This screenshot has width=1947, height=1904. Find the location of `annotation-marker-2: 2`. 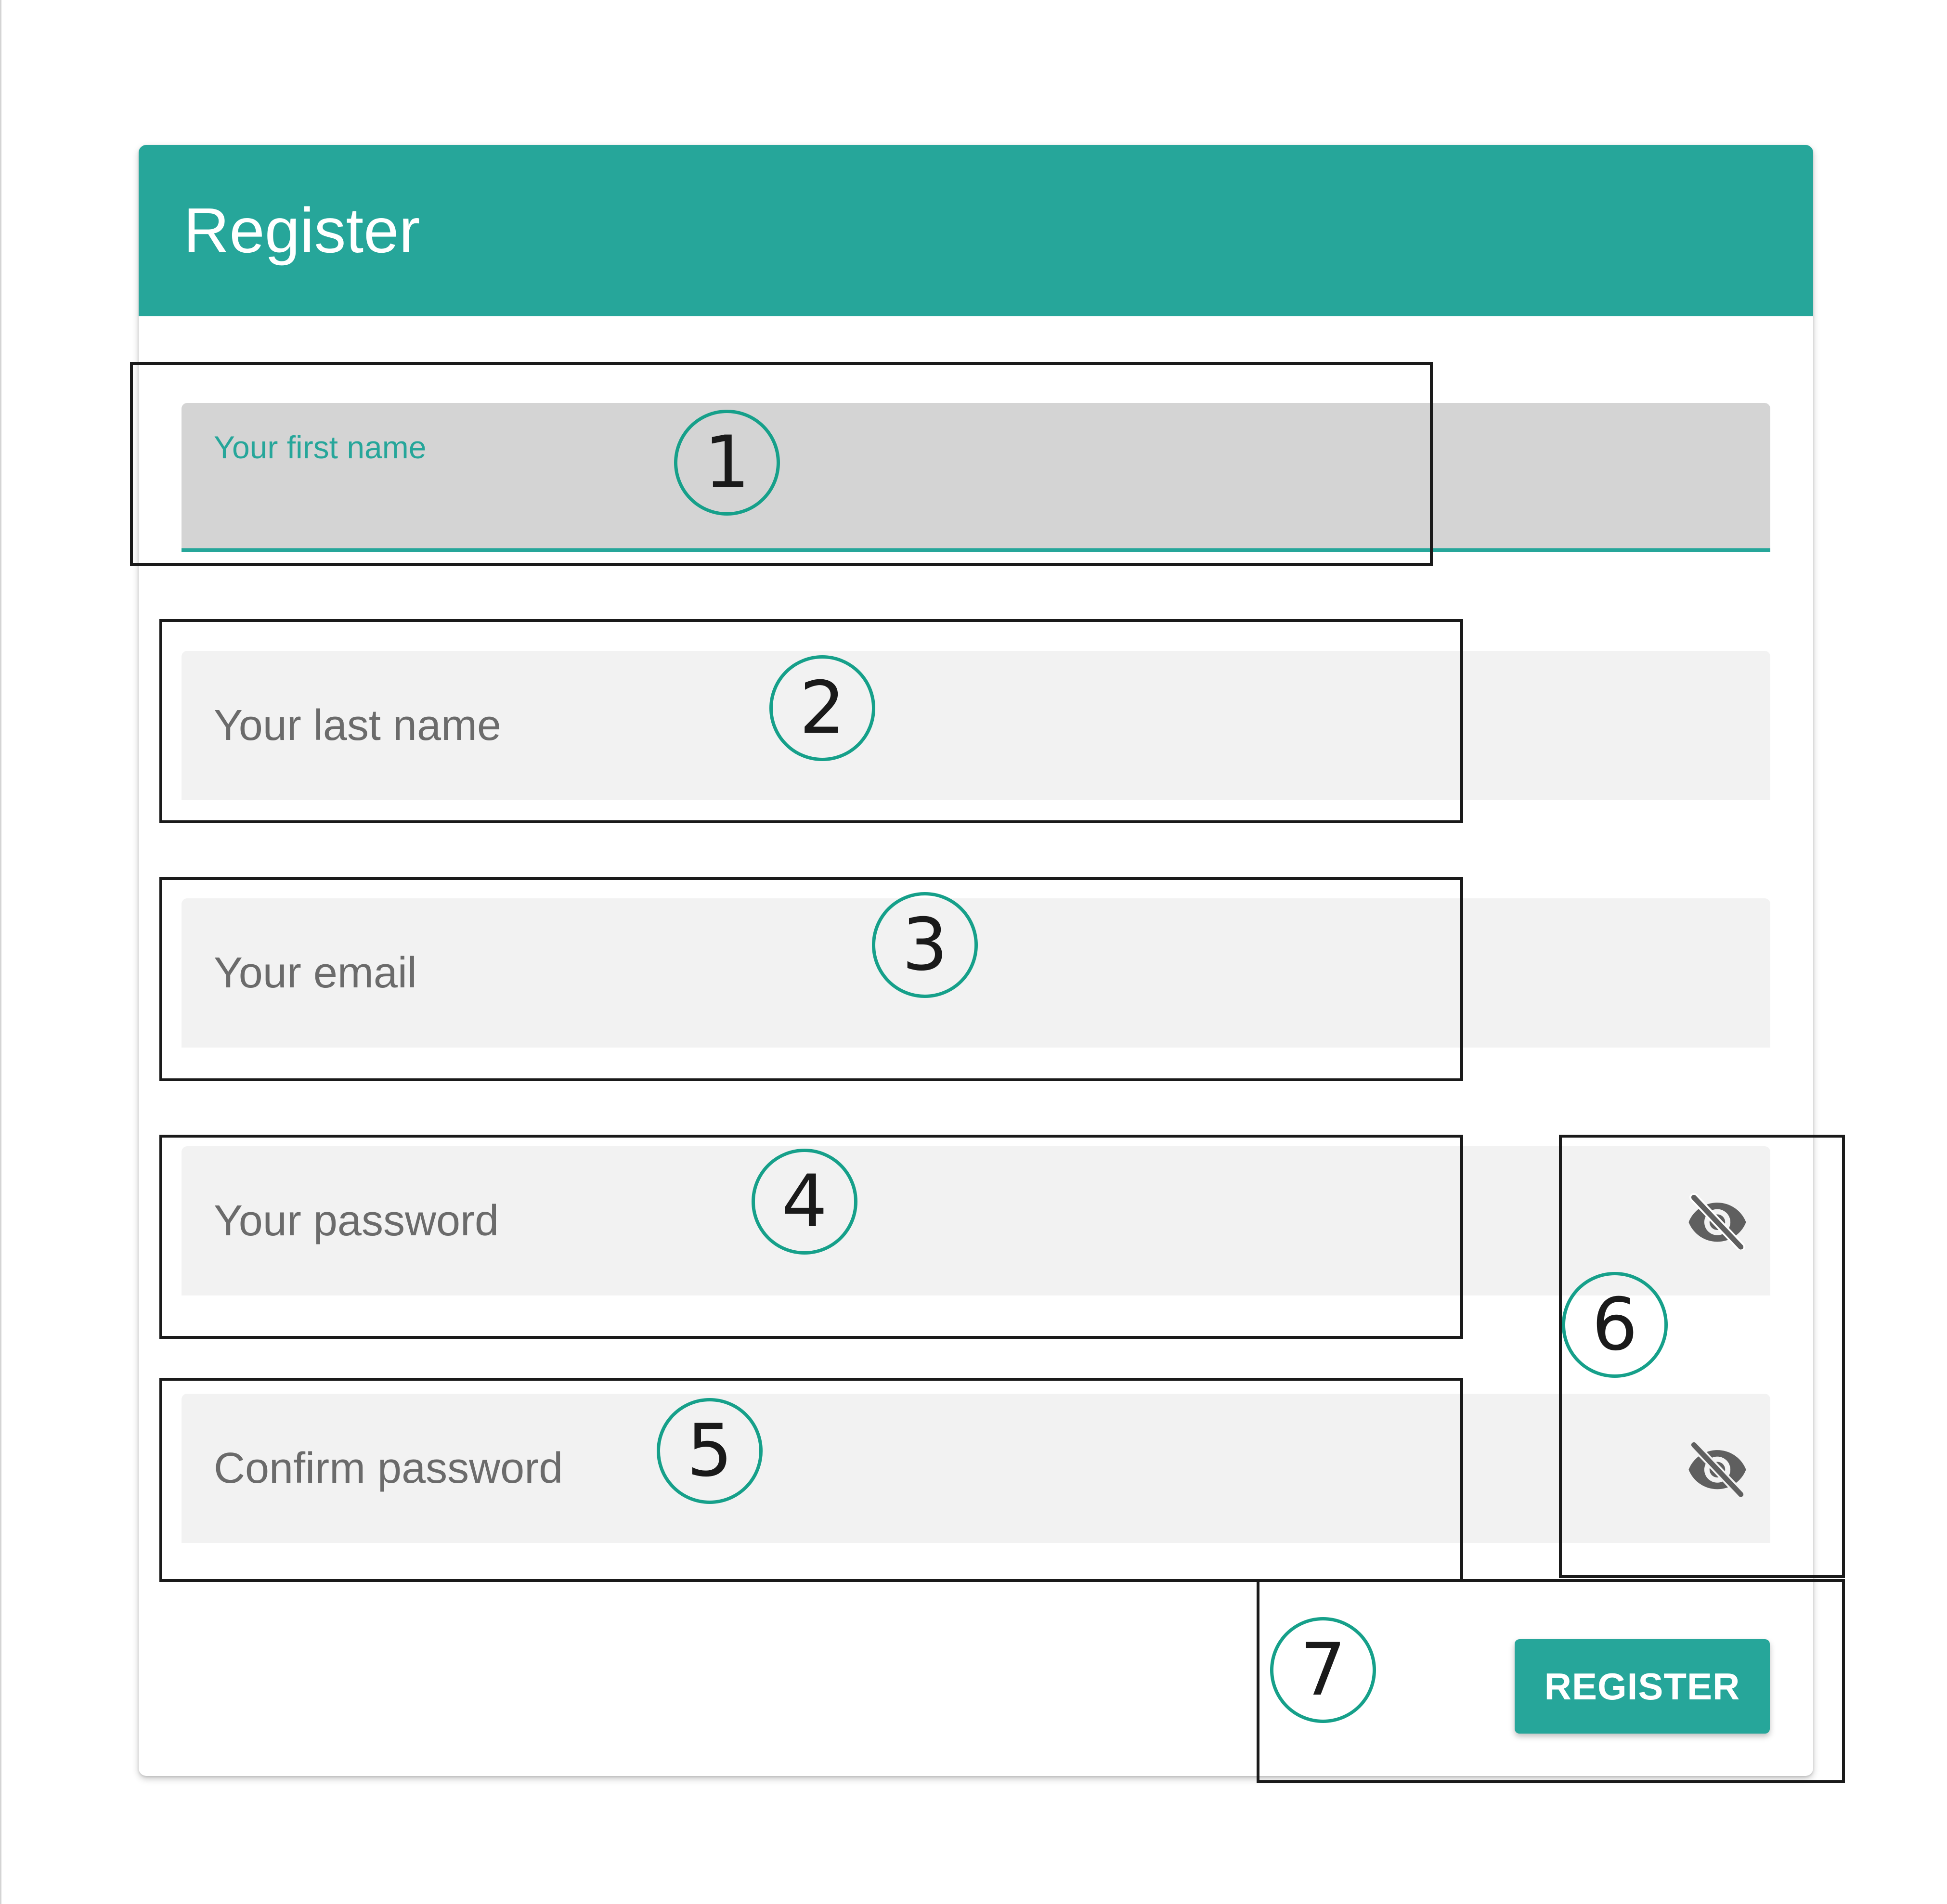

annotation-marker-2: 2 is located at coordinates (822, 708).